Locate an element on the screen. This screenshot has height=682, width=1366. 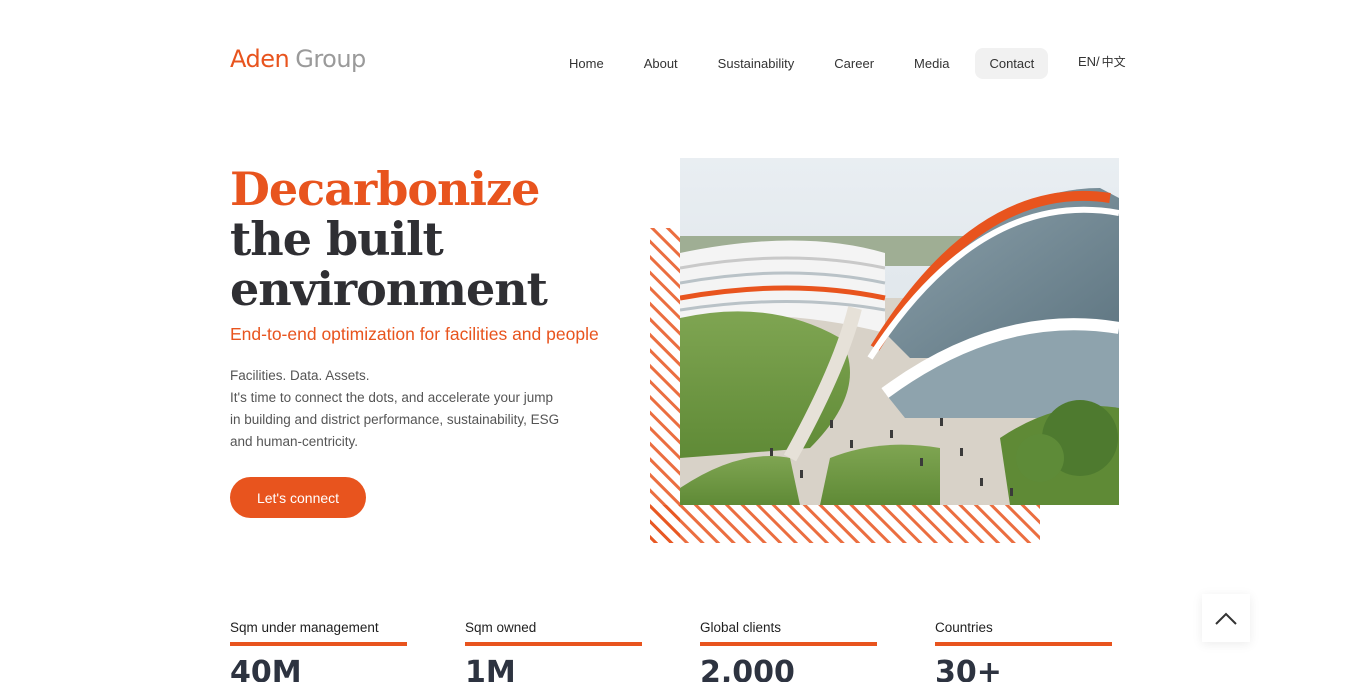
nav-media: Media is located at coordinates (931, 63).